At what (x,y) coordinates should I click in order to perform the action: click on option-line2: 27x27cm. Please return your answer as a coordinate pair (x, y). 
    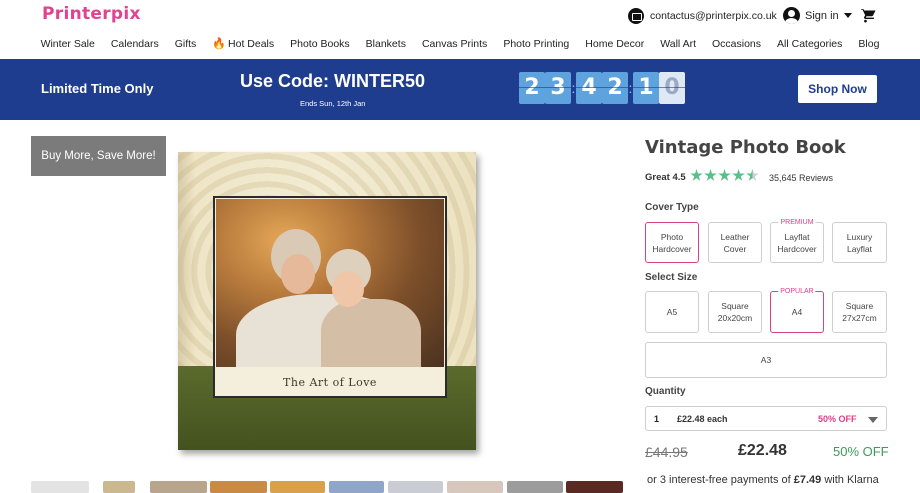
    Looking at the image, I should click on (859, 318).